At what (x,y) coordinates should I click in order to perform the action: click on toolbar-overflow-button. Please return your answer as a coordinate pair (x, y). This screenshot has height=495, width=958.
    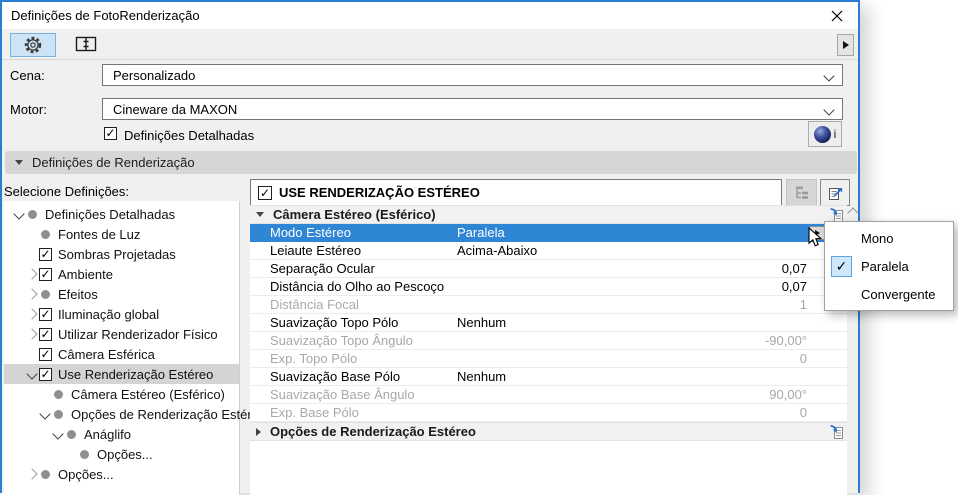
    Looking at the image, I should click on (845, 45).